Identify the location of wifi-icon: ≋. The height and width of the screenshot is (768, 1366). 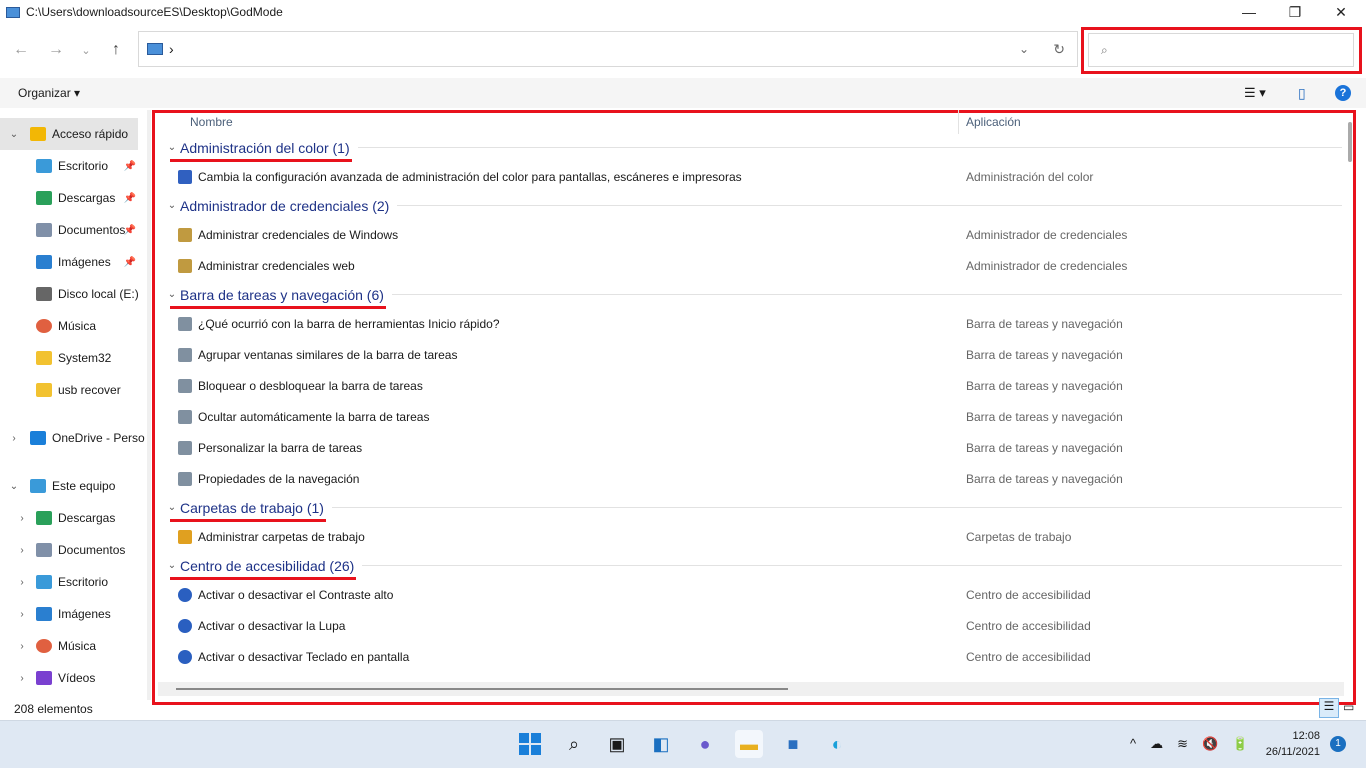
(1182, 744).